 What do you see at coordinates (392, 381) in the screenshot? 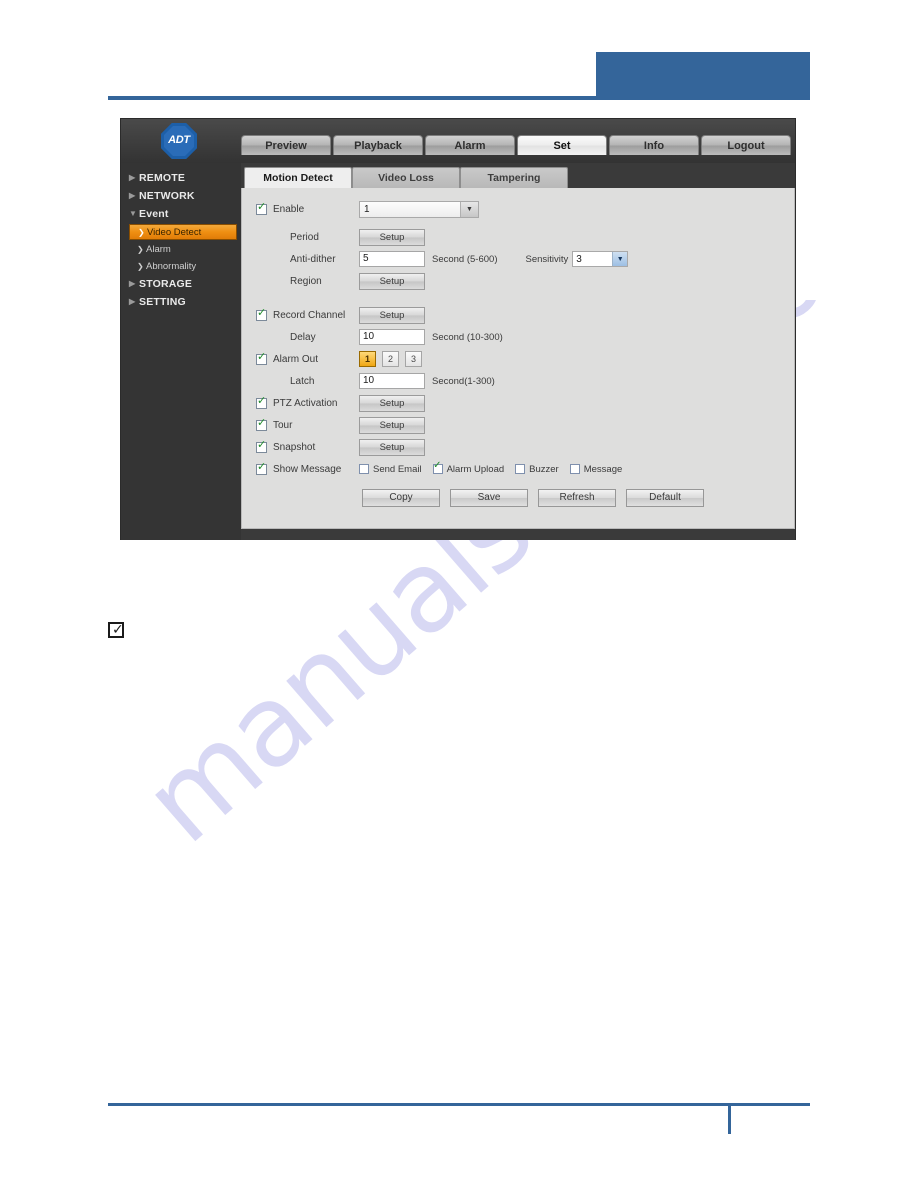
I see `latch-input: 10` at bounding box center [392, 381].